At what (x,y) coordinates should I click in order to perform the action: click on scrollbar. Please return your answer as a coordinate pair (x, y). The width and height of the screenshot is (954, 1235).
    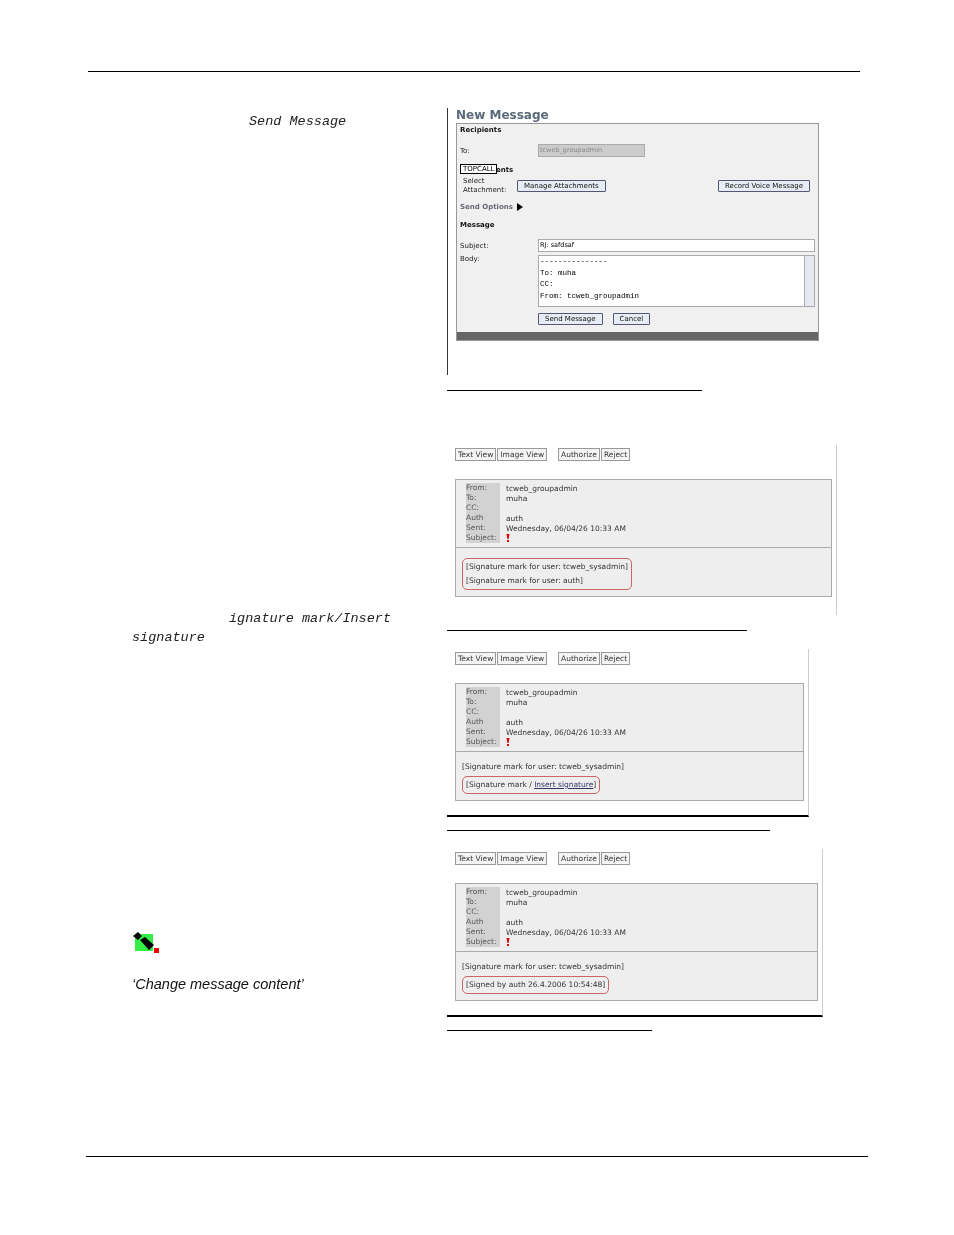
    Looking at the image, I should click on (809, 281).